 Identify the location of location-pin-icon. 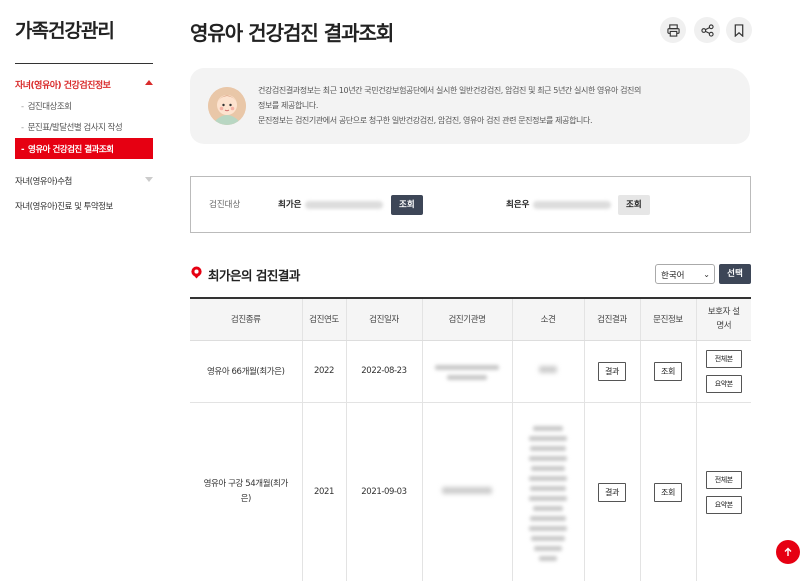
(196, 272).